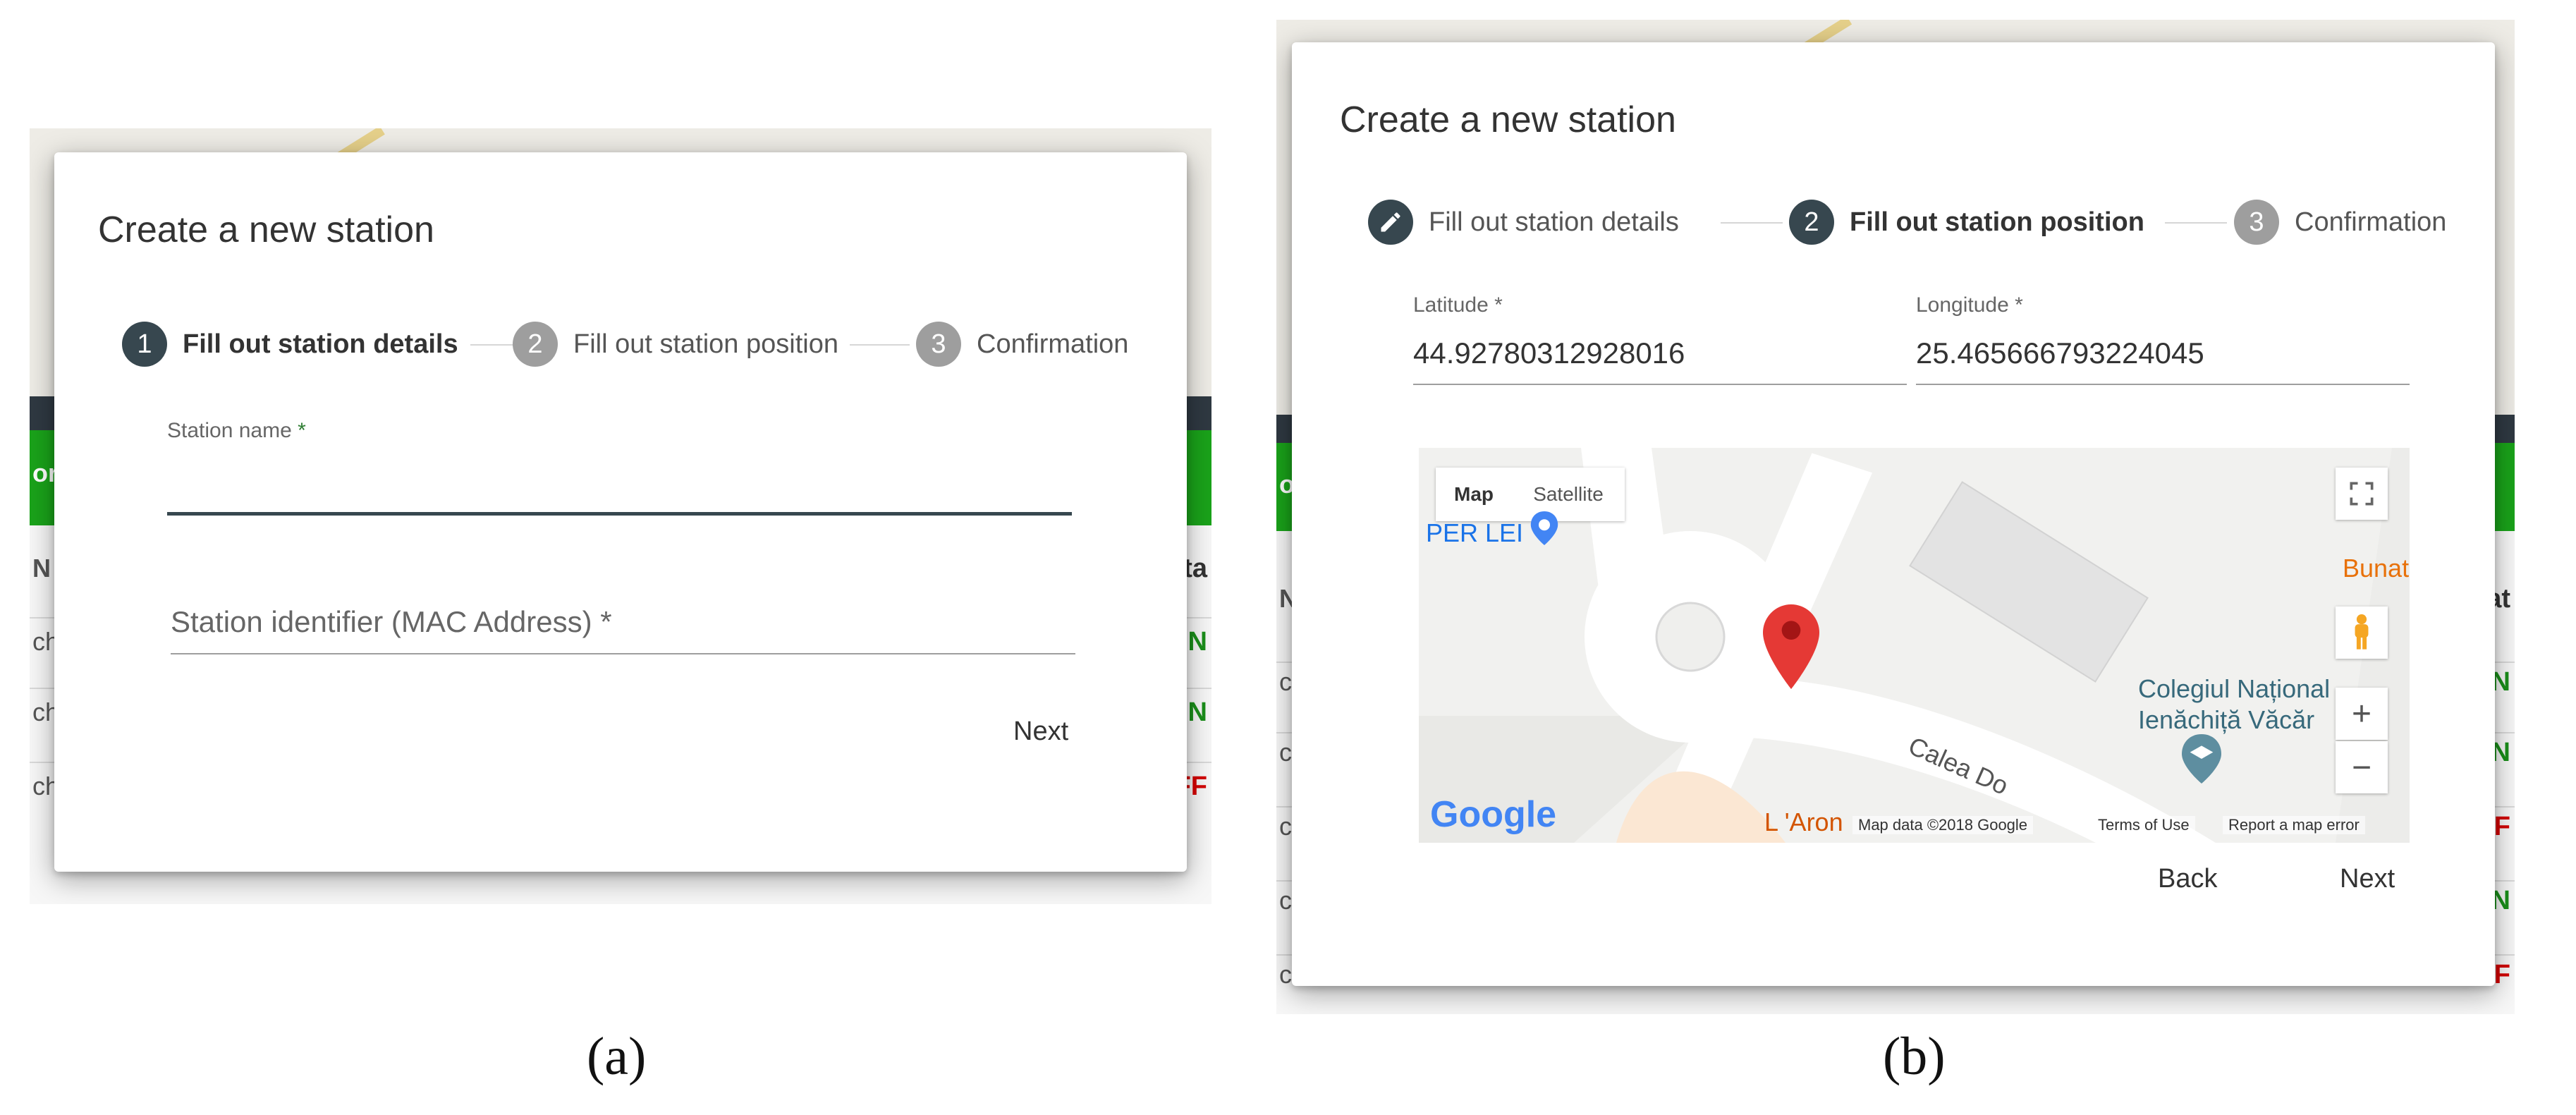  I want to click on map-data-attribution: Map data ©2018 Google, so click(1943, 825).